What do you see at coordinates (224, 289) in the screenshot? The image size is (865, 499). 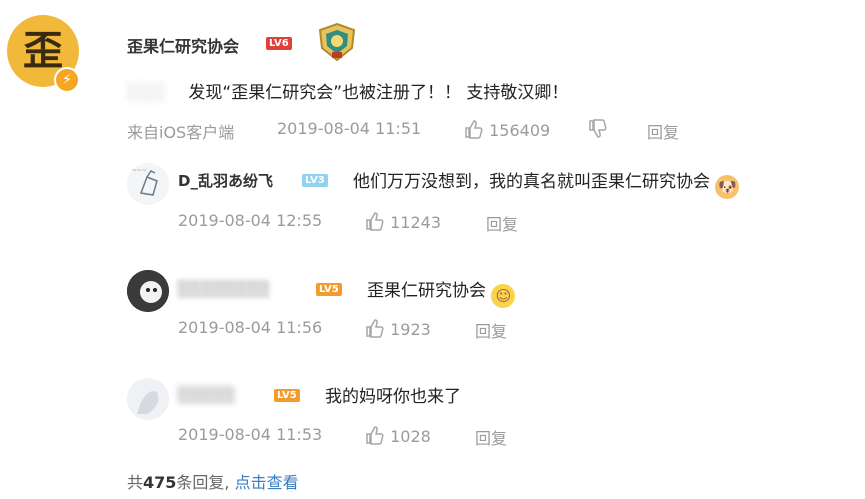 I see `reply-author-blurred: ░░░░░░░░` at bounding box center [224, 289].